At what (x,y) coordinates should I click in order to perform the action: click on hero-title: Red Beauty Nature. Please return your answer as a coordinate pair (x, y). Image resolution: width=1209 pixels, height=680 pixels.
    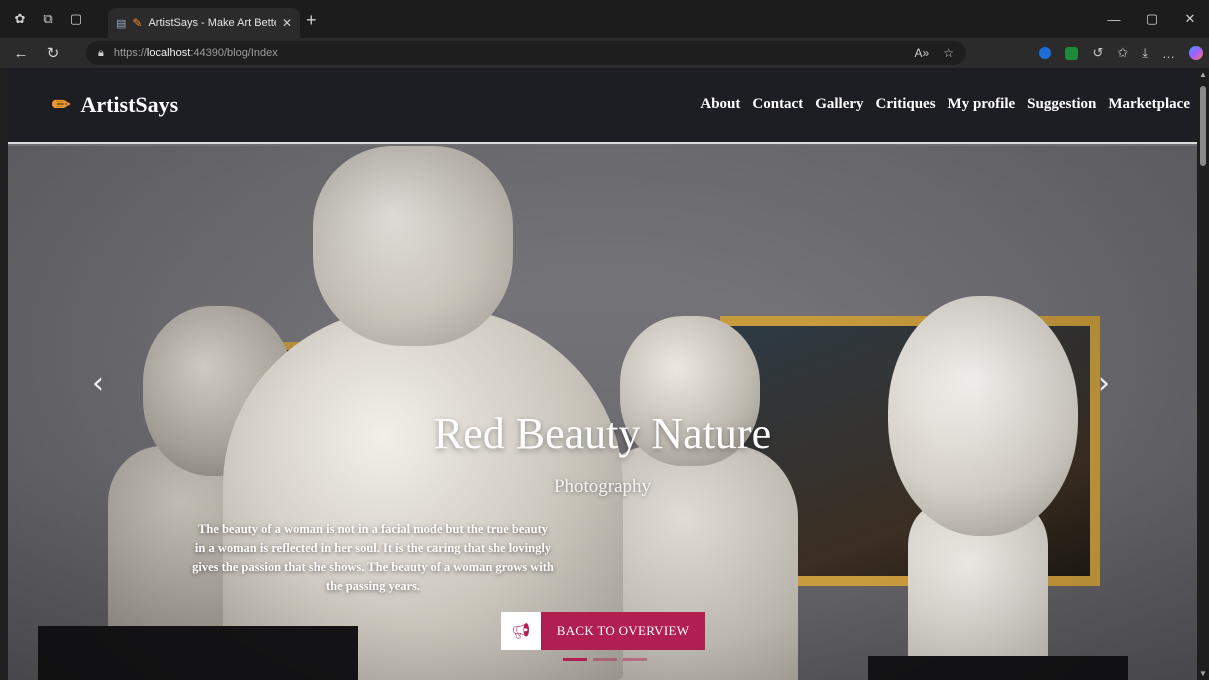
    Looking at the image, I should click on (602, 433).